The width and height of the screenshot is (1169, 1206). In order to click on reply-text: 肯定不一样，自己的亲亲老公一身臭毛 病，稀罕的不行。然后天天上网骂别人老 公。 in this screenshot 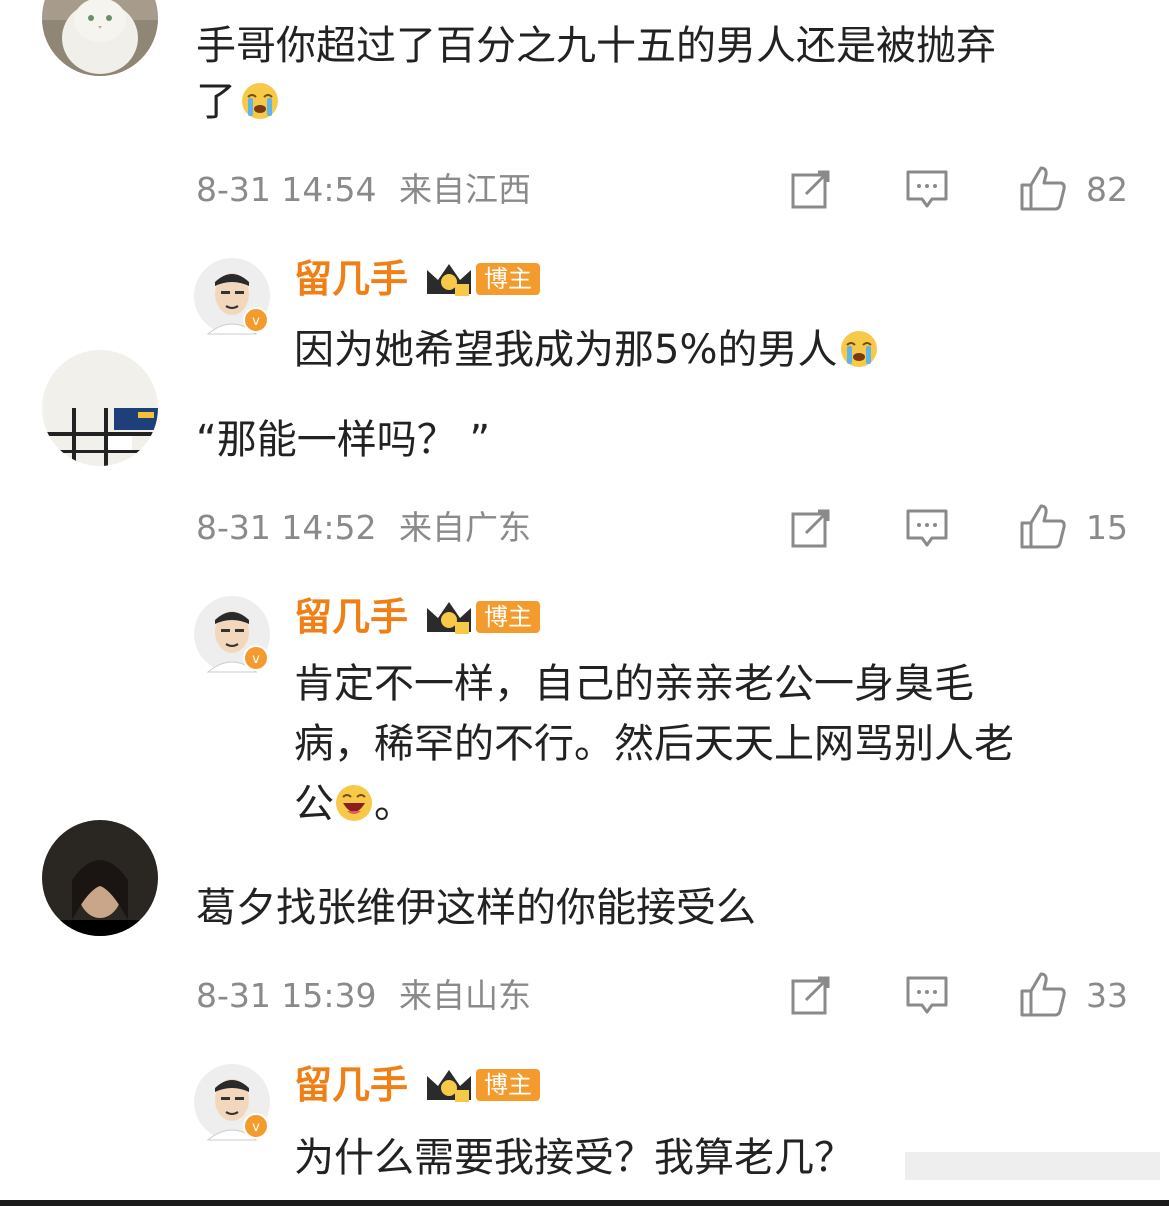, I will do `click(654, 744)`.